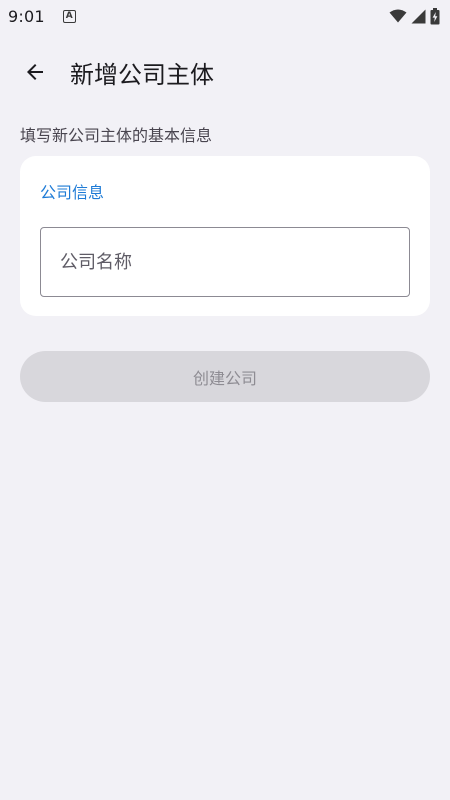  I want to click on status-time: 9:01, so click(26, 16).